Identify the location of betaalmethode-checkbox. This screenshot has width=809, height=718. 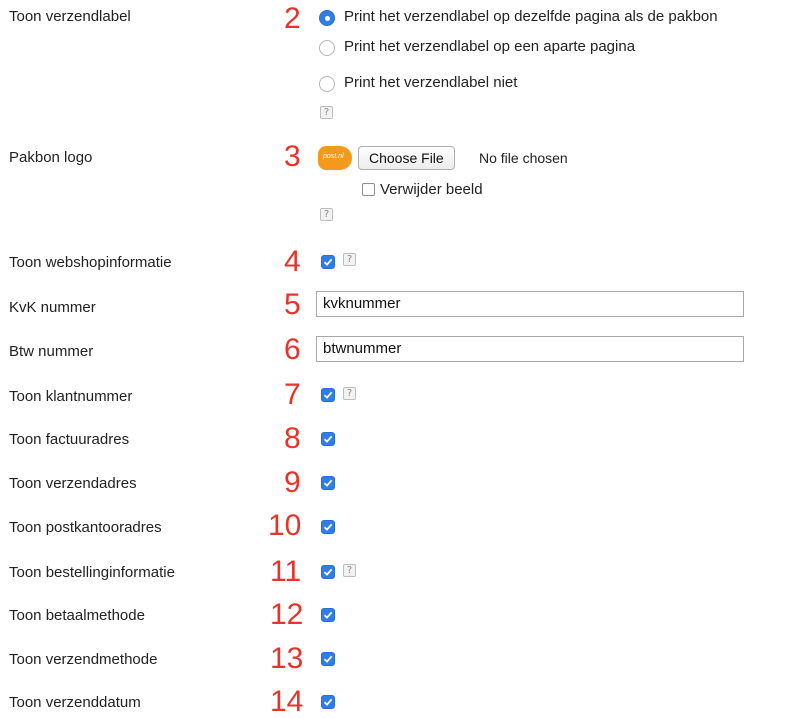
(328, 615).